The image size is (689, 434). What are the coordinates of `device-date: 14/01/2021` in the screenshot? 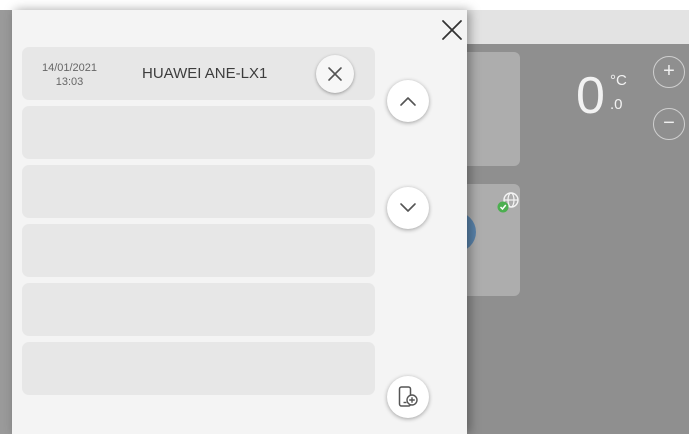 It's located at (69, 68).